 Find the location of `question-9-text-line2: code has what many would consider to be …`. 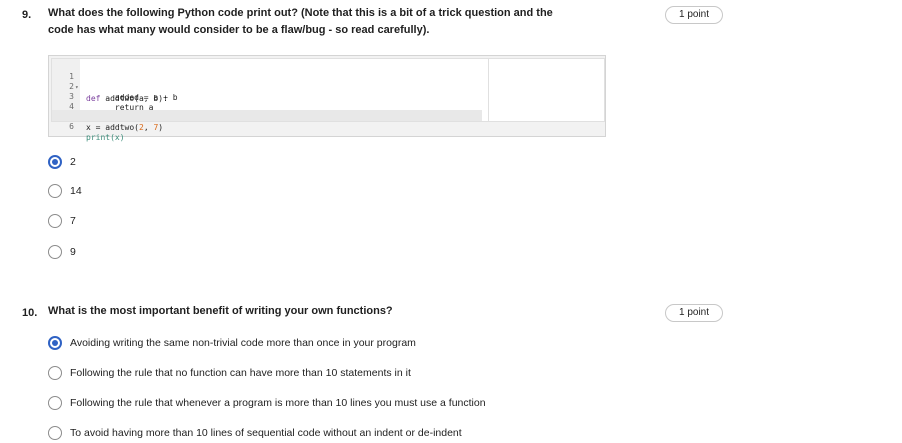

question-9-text-line2: code has what many would consider to be … is located at coordinates (239, 30).